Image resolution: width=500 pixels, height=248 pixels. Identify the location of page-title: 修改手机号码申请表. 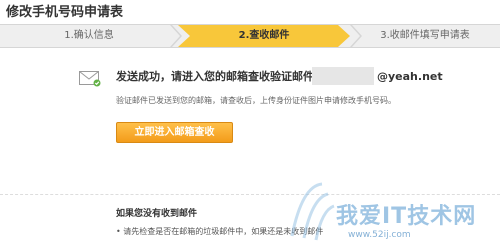
(65, 12).